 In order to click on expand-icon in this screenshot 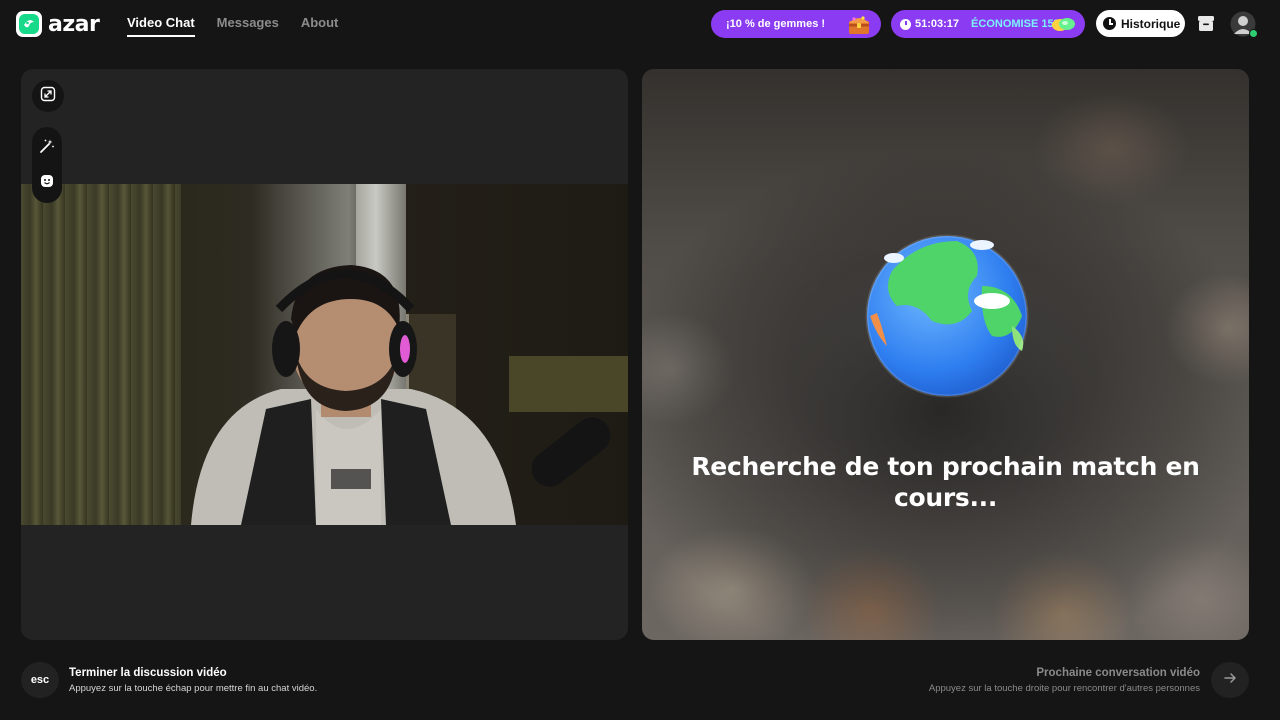, I will do `click(48, 96)`.